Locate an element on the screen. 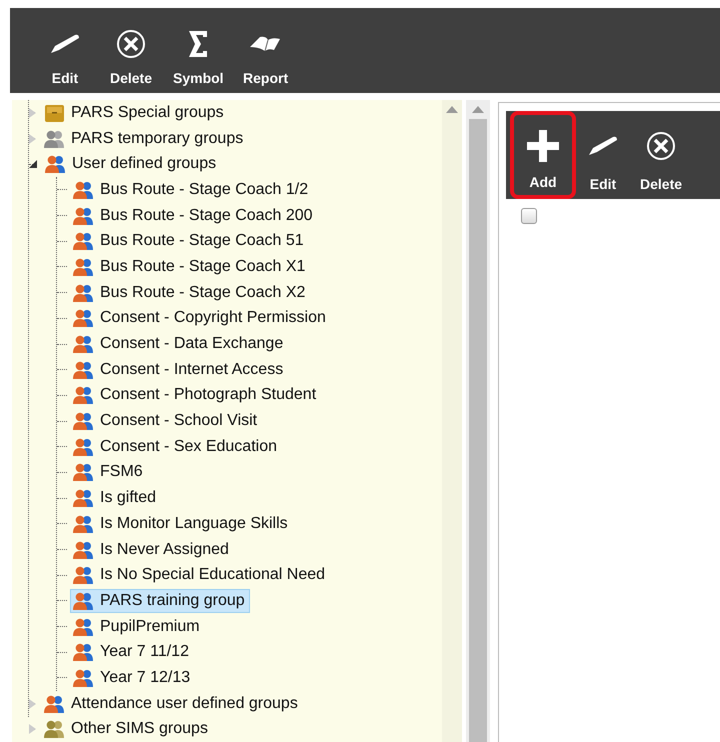 The width and height of the screenshot is (720, 742). tree-item: Bus Route - Stage Coach X2 is located at coordinates (190, 292).